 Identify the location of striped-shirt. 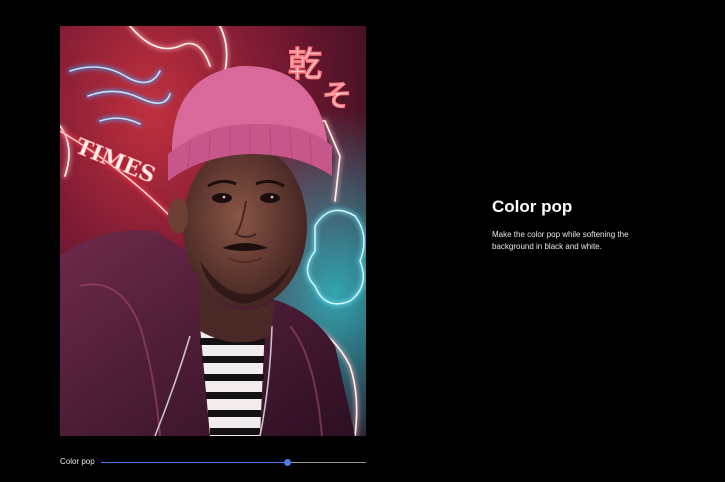
(232, 381).